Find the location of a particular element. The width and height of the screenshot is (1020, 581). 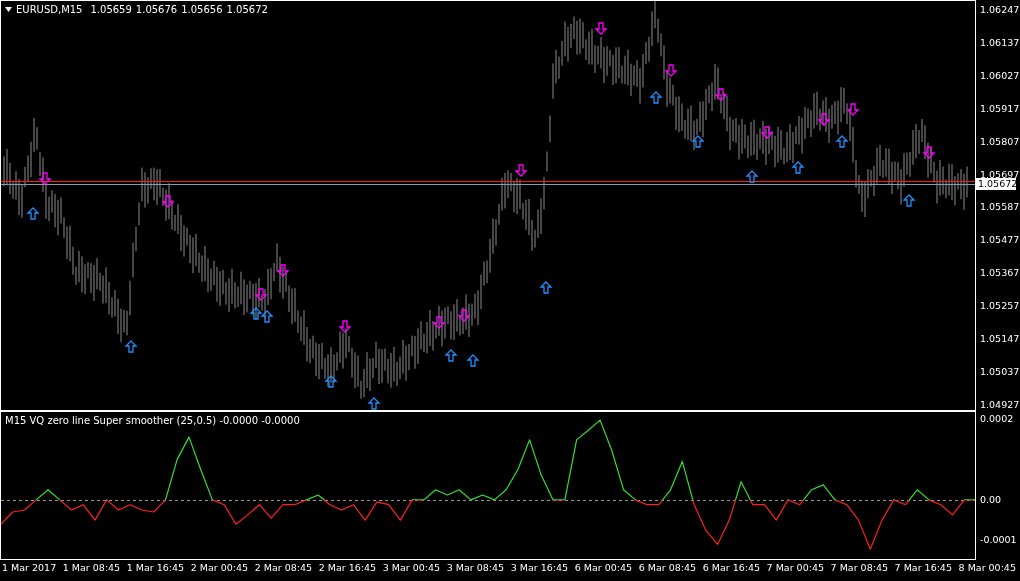

price-axis-label: 1.04927 is located at coordinates (999, 404).